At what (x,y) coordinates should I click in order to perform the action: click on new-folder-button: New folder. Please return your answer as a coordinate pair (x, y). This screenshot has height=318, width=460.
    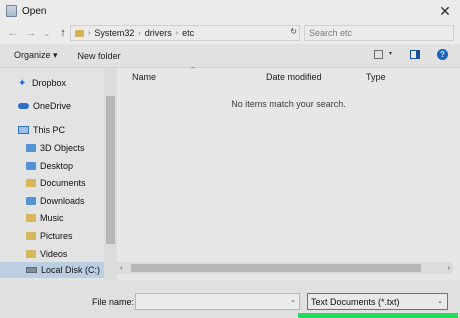
    Looking at the image, I should click on (99, 56).